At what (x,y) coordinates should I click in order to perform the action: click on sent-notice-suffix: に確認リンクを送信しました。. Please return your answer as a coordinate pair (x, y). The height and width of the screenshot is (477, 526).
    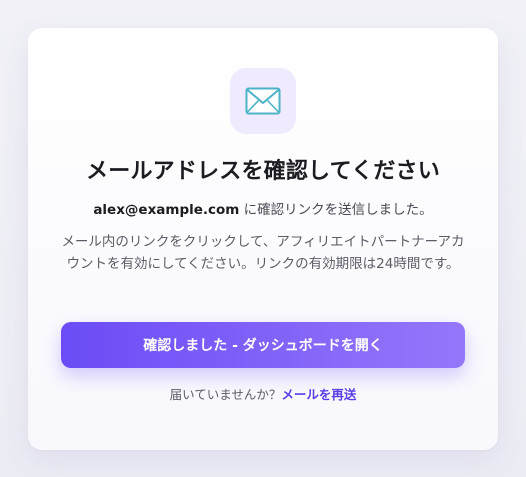
    Looking at the image, I should click on (336, 210).